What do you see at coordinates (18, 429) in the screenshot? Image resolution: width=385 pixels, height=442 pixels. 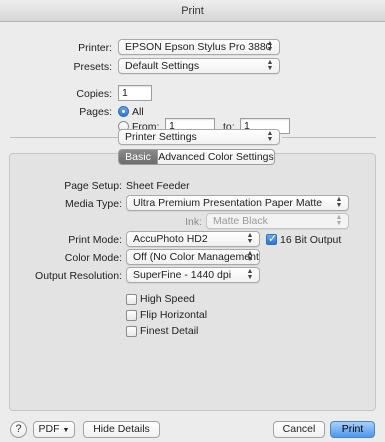 I see `help-button: ?` at bounding box center [18, 429].